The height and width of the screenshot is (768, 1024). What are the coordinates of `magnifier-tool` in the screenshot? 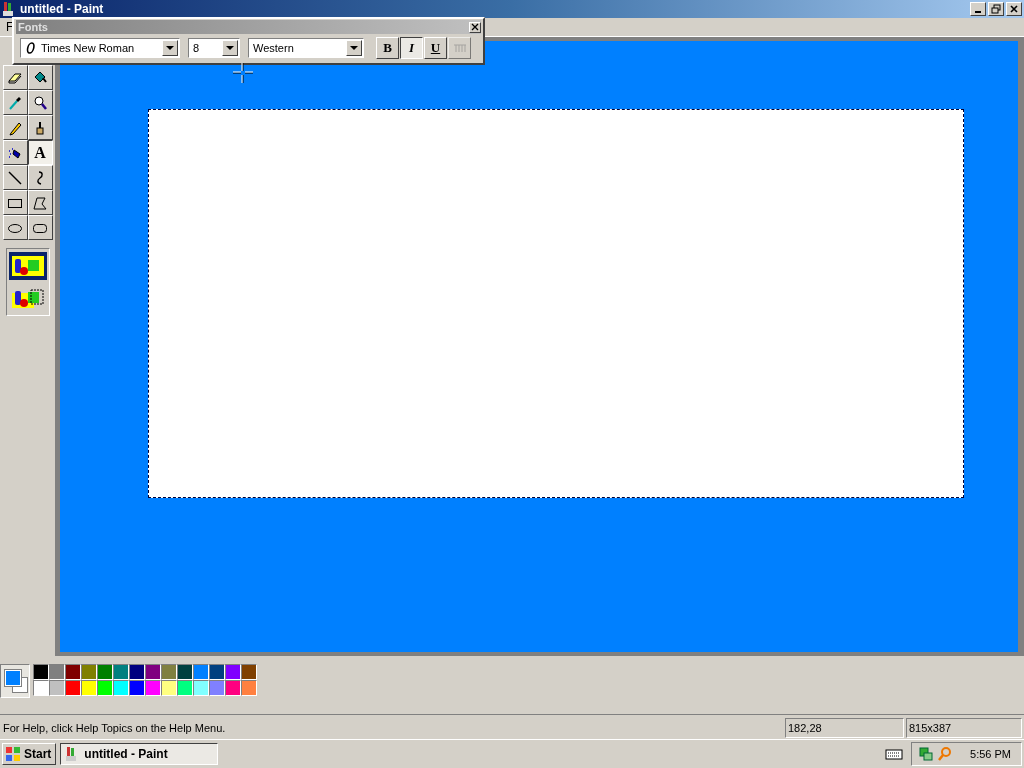 It's located at (40, 102).